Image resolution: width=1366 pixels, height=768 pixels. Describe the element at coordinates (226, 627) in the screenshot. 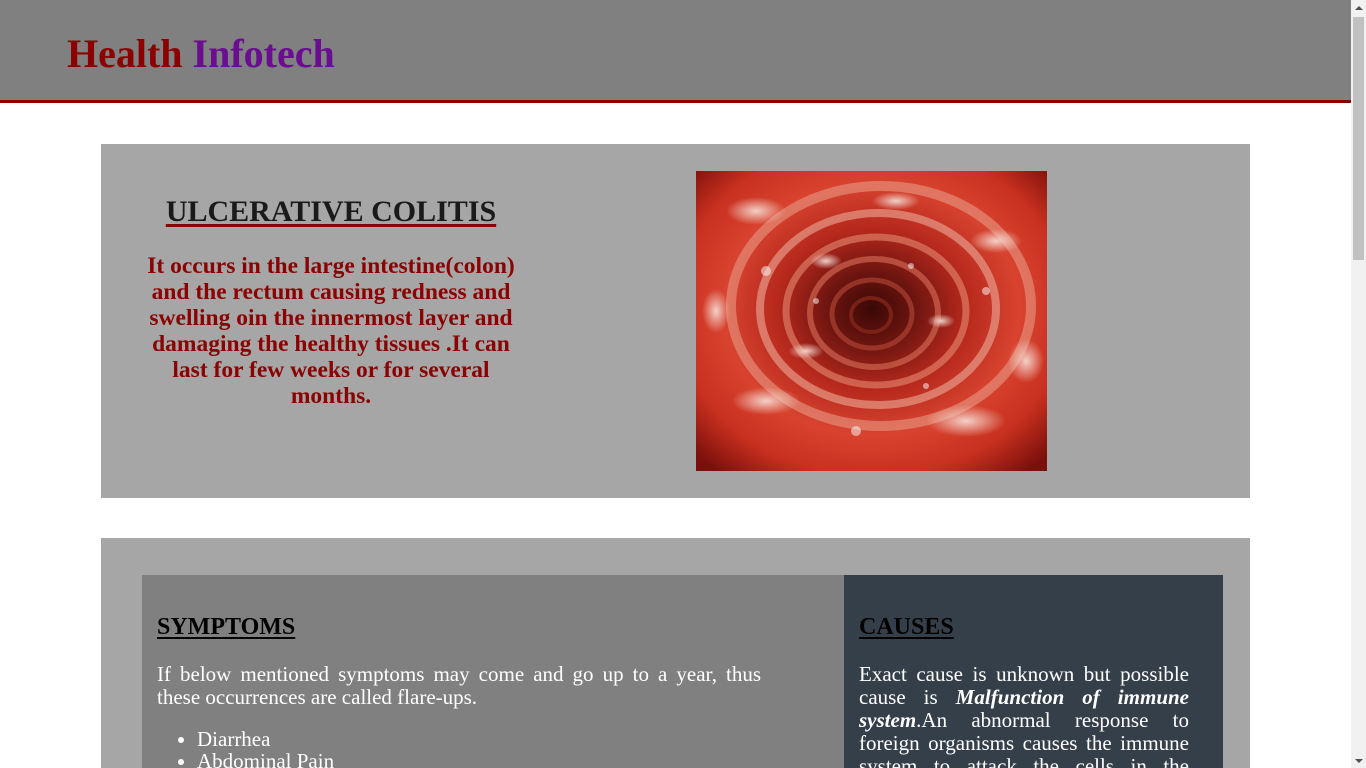

I see `symptoms-heading: SYMPTOMS` at that location.